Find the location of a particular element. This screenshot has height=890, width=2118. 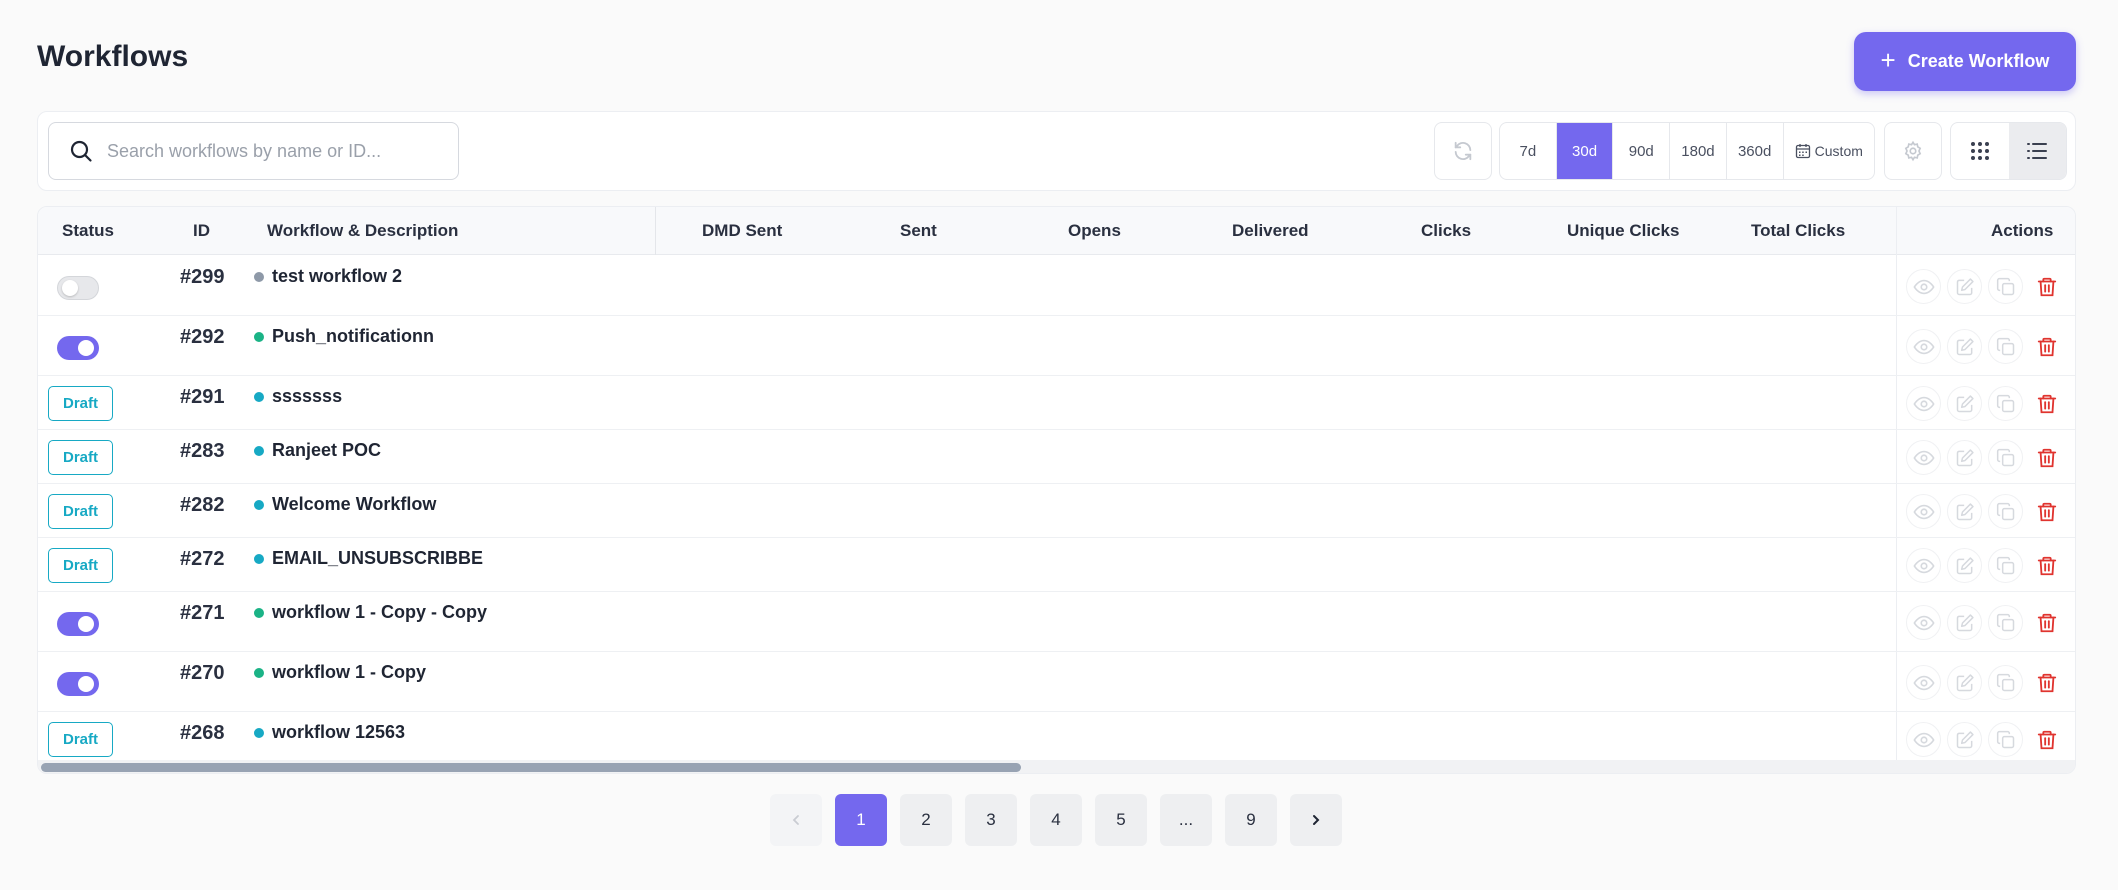

workflow-id: #272 is located at coordinates (202, 559).